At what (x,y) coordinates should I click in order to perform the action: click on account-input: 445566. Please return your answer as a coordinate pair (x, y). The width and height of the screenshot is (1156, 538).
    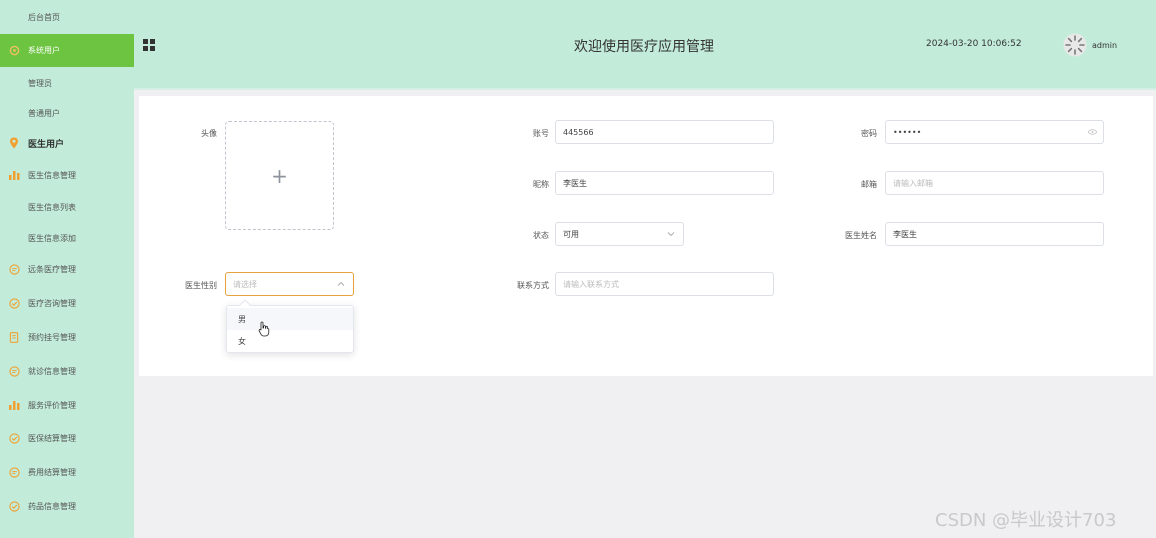
    Looking at the image, I should click on (664, 132).